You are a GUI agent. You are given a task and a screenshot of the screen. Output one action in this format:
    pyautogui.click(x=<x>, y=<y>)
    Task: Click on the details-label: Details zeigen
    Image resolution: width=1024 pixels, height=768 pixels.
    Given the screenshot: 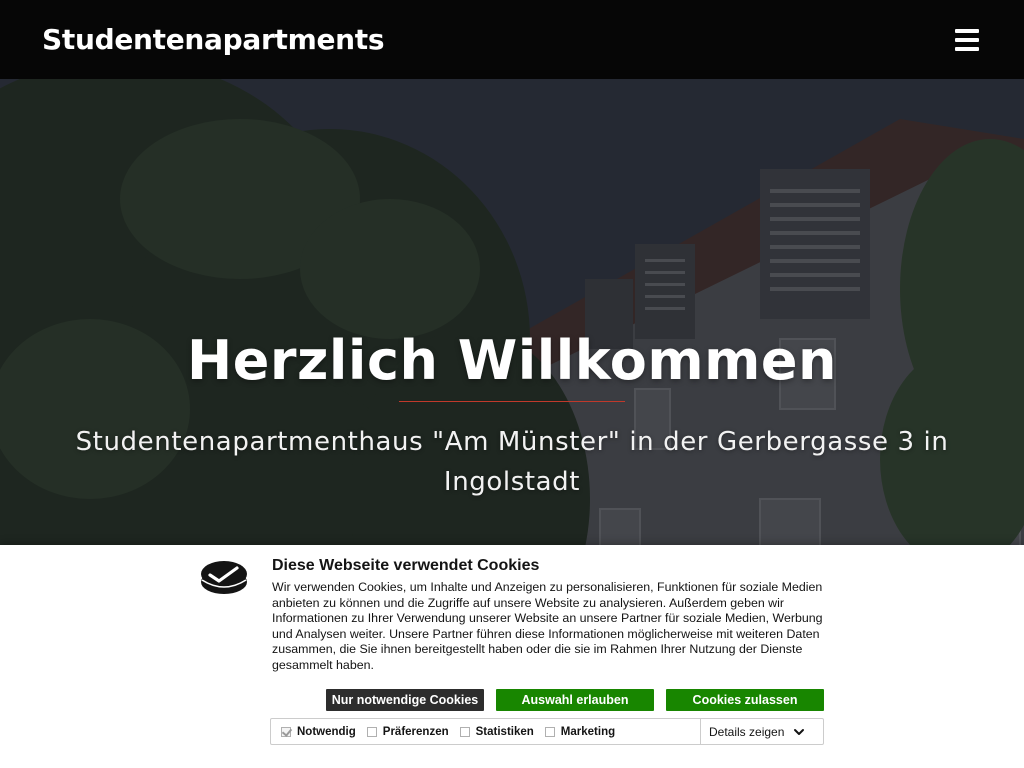 What is the action you would take?
    pyautogui.click(x=747, y=731)
    